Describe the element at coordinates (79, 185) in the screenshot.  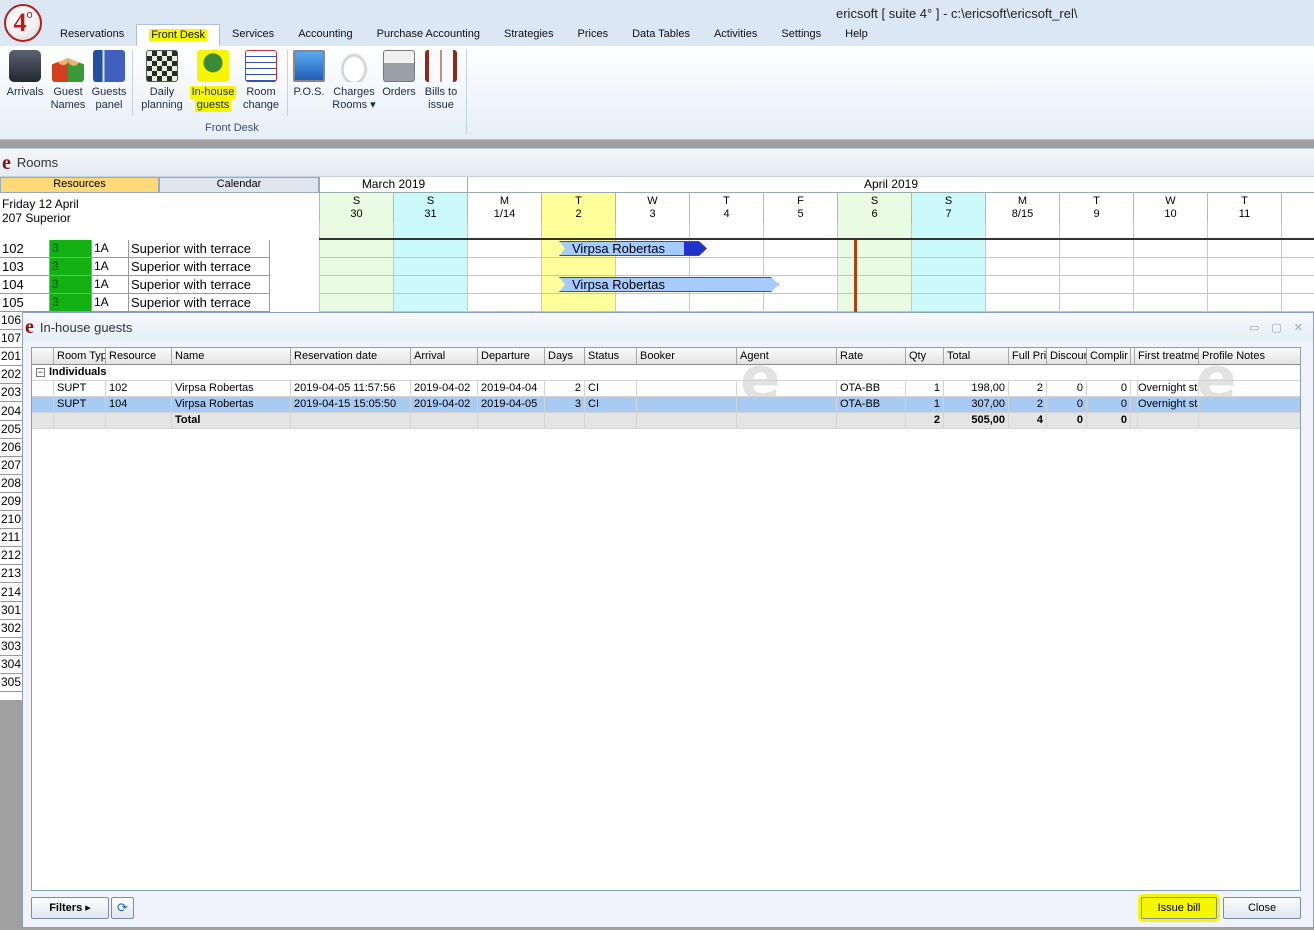
I see `resources-tab: Resources` at that location.